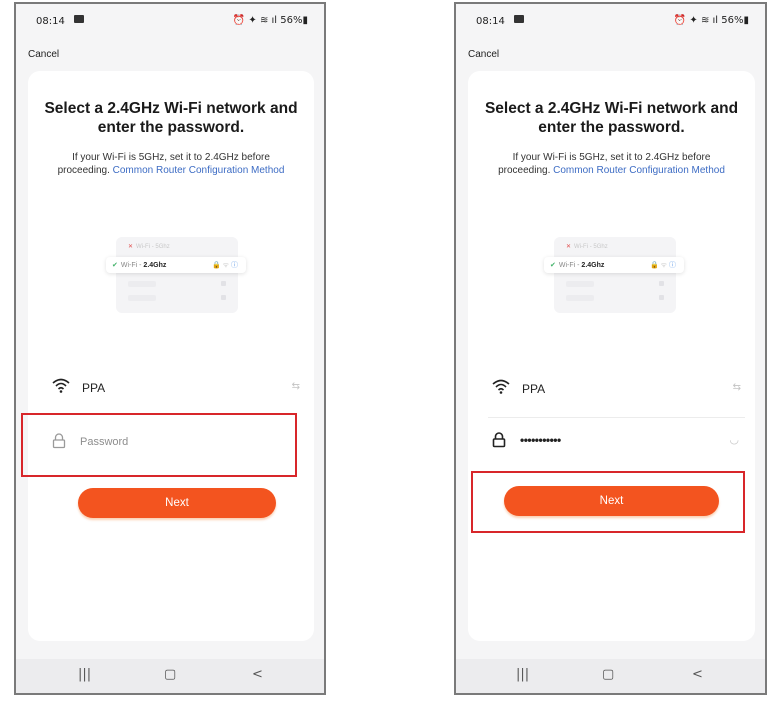 The height and width of the screenshot is (702, 771). I want to click on highlight-next-box, so click(608, 502).